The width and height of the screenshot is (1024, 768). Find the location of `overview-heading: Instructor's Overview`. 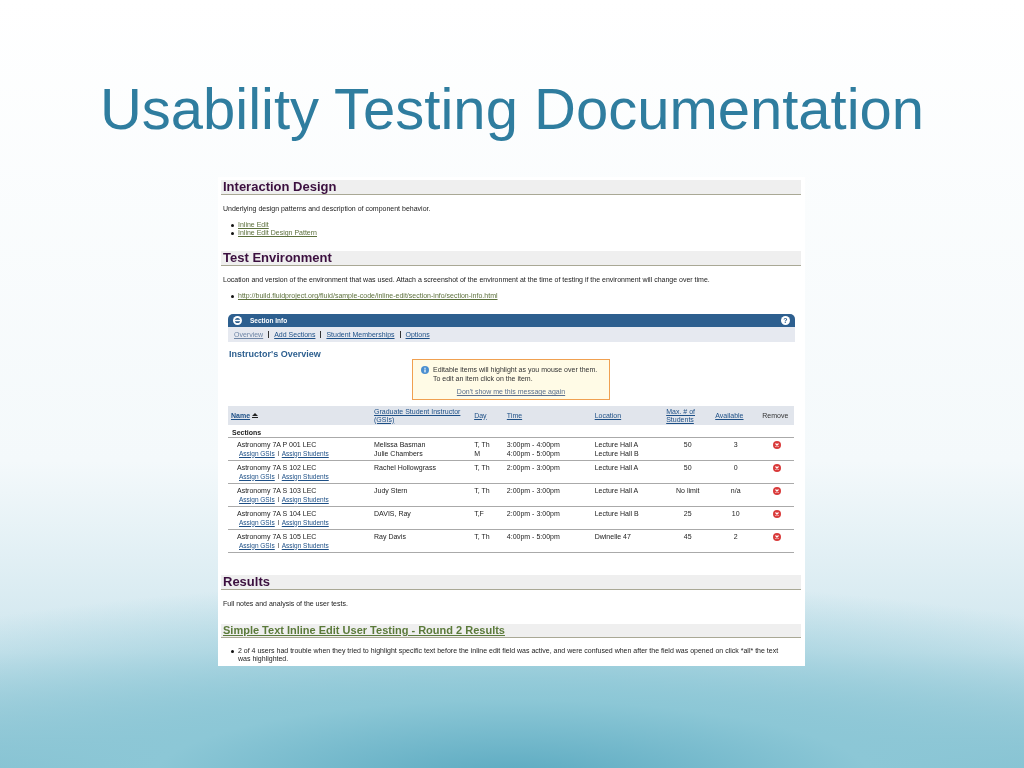

overview-heading: Instructor's Overview is located at coordinates (275, 354).